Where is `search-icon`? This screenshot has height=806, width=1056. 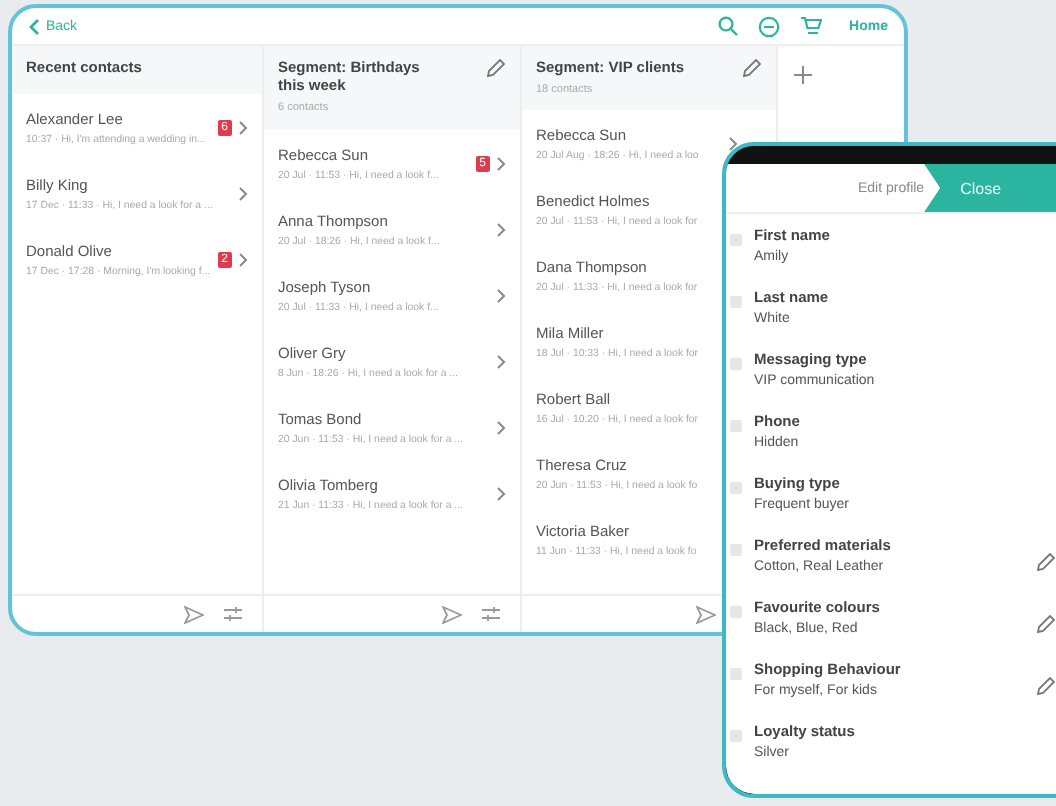
search-icon is located at coordinates (727, 26).